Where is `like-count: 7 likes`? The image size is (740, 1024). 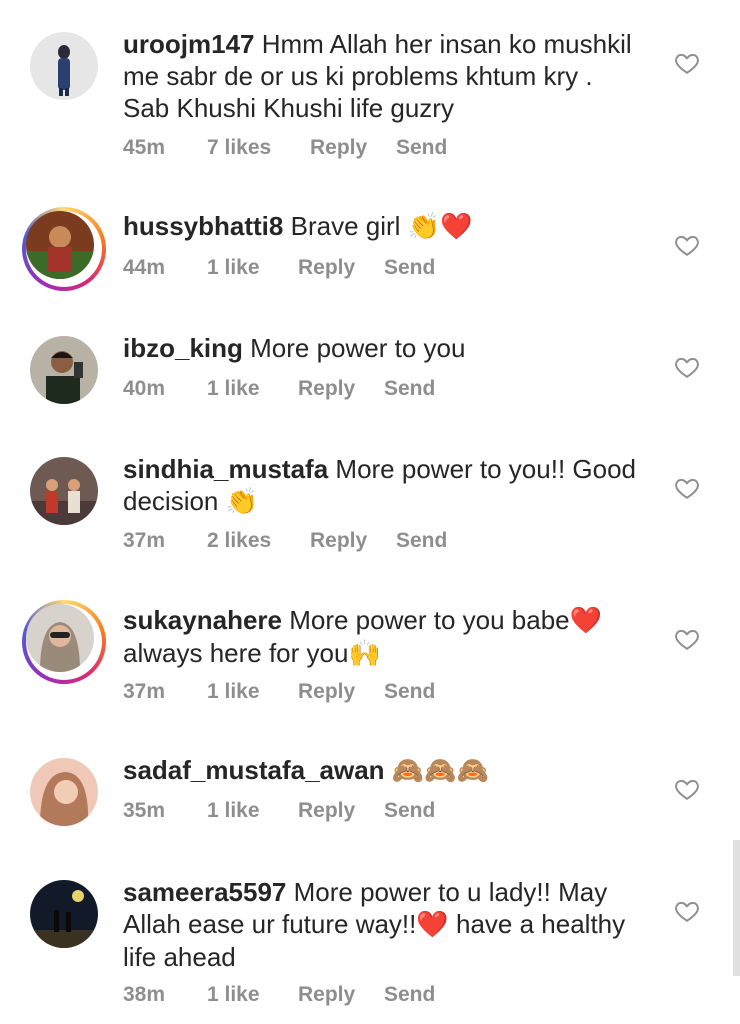 like-count: 7 likes is located at coordinates (258, 148).